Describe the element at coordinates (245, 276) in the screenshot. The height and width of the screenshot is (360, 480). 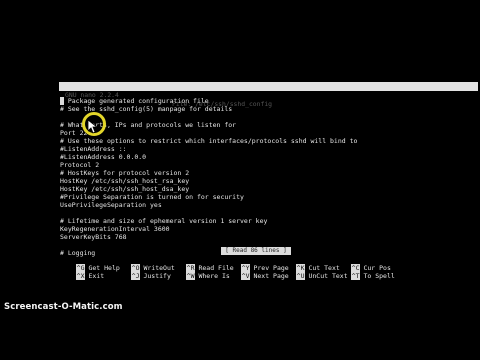
I see `shortcut-key: ^V` at that location.